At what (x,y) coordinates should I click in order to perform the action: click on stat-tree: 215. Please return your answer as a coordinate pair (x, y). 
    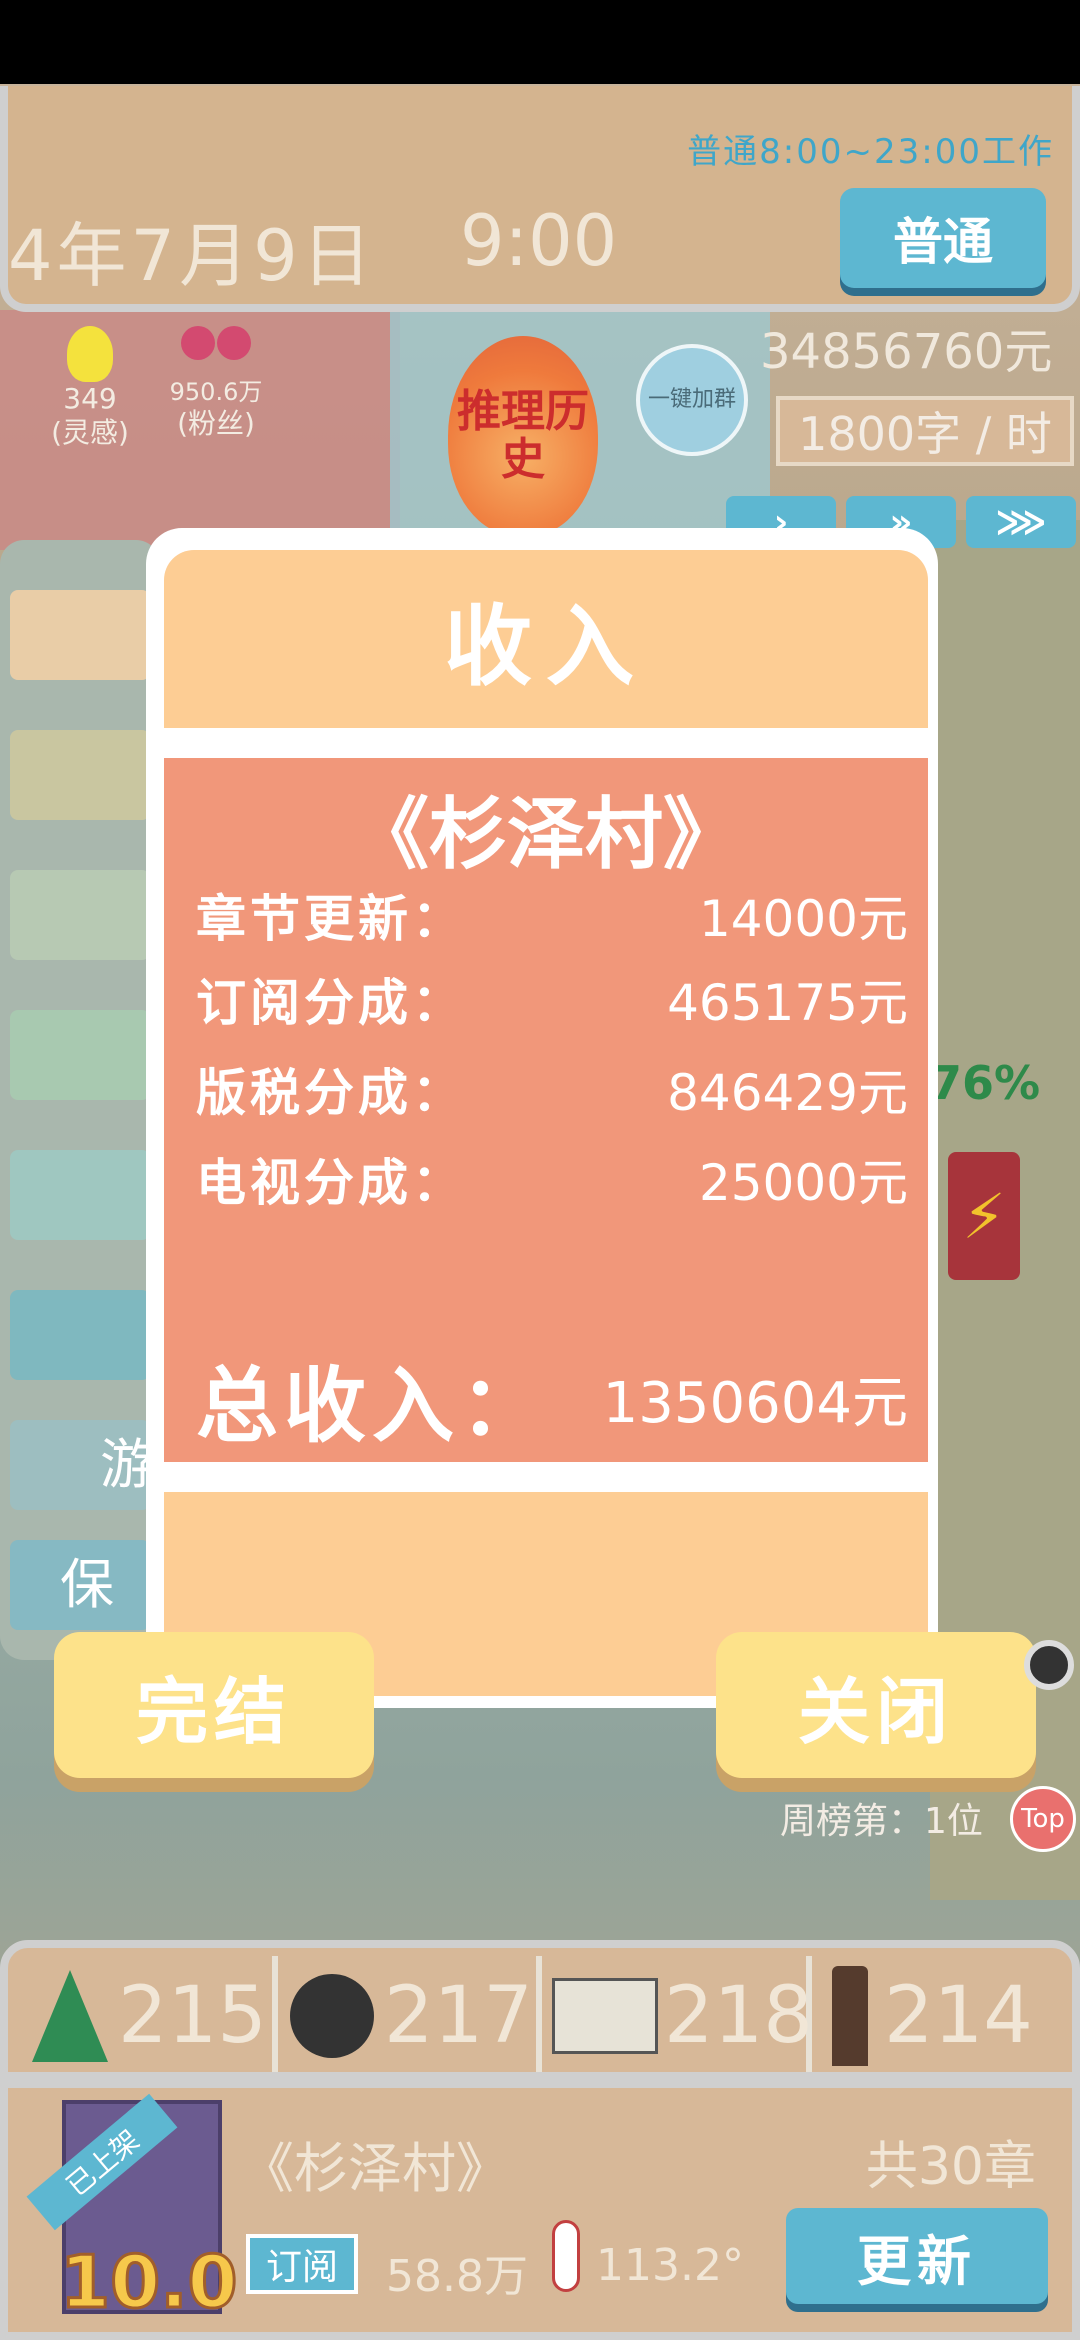
    Looking at the image, I should click on (149, 2016).